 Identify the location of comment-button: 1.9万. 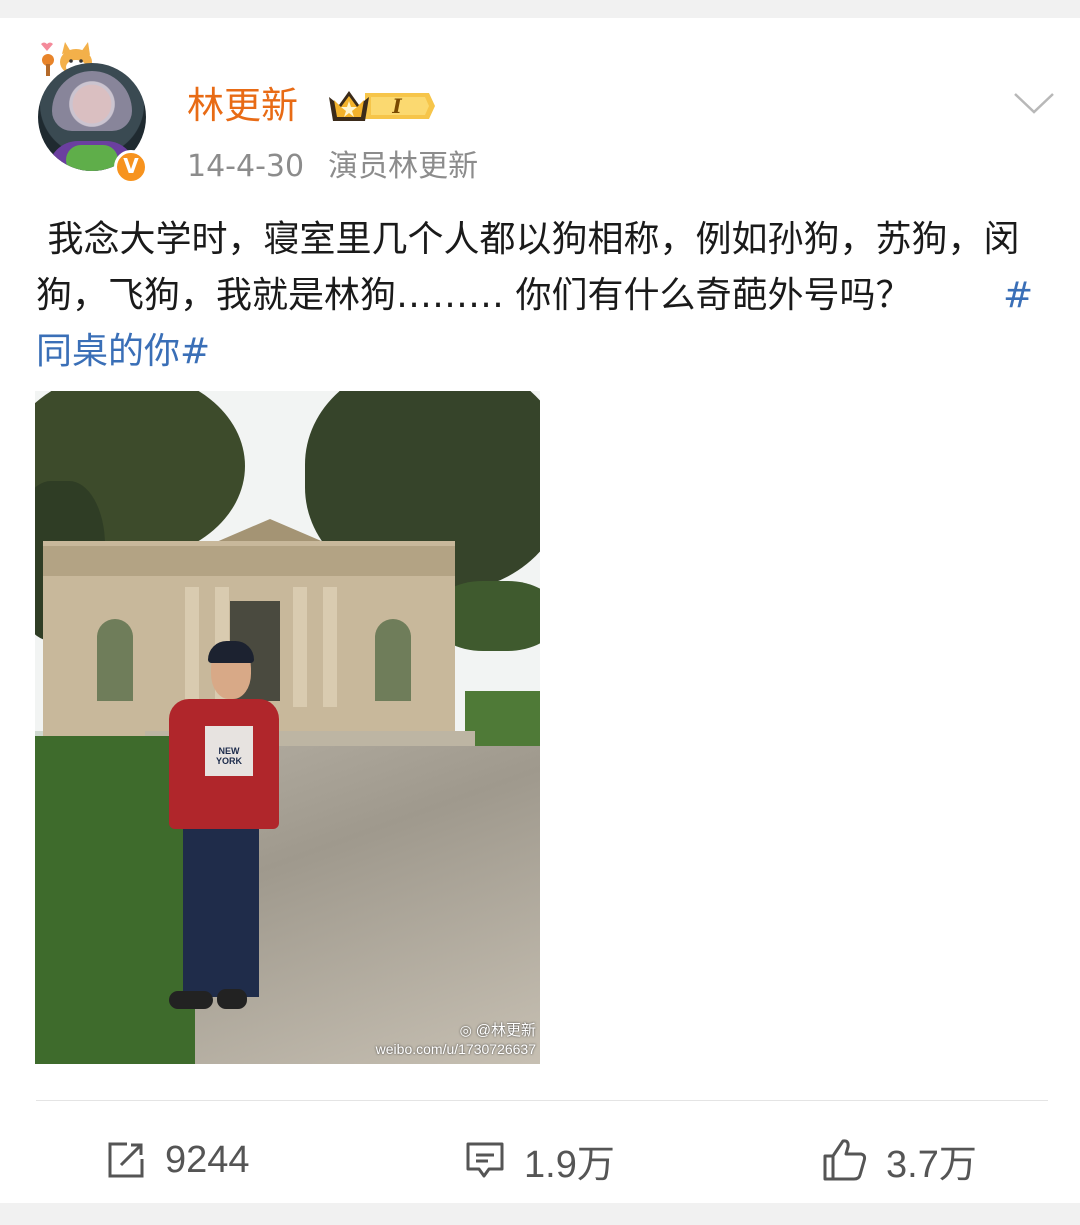
(539, 1160).